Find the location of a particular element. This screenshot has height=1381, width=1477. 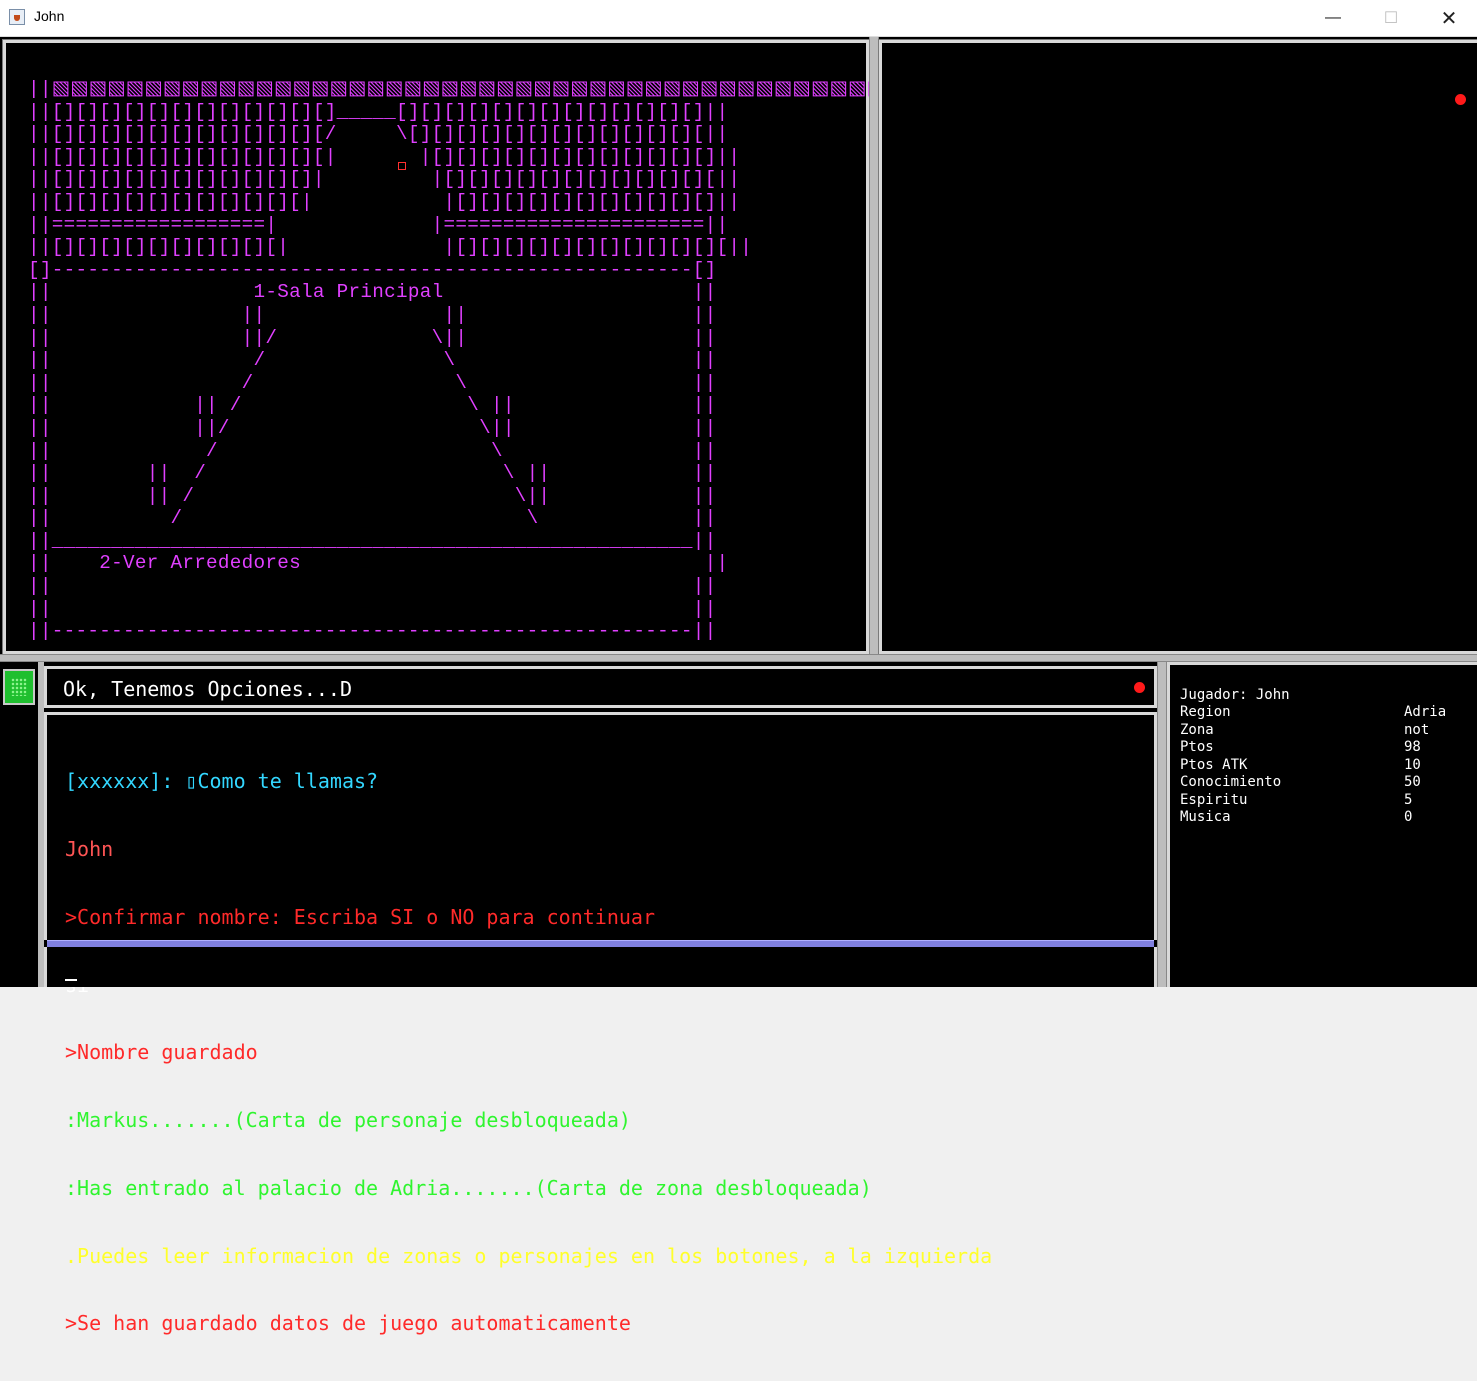

stat-label: Espiritu is located at coordinates (1214, 799).